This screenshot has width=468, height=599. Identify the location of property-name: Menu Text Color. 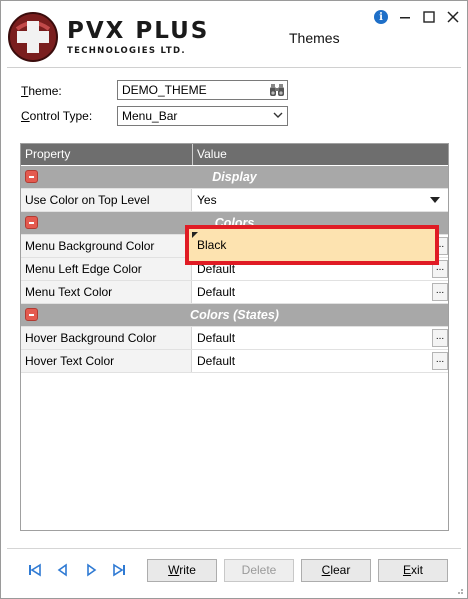
(106, 292).